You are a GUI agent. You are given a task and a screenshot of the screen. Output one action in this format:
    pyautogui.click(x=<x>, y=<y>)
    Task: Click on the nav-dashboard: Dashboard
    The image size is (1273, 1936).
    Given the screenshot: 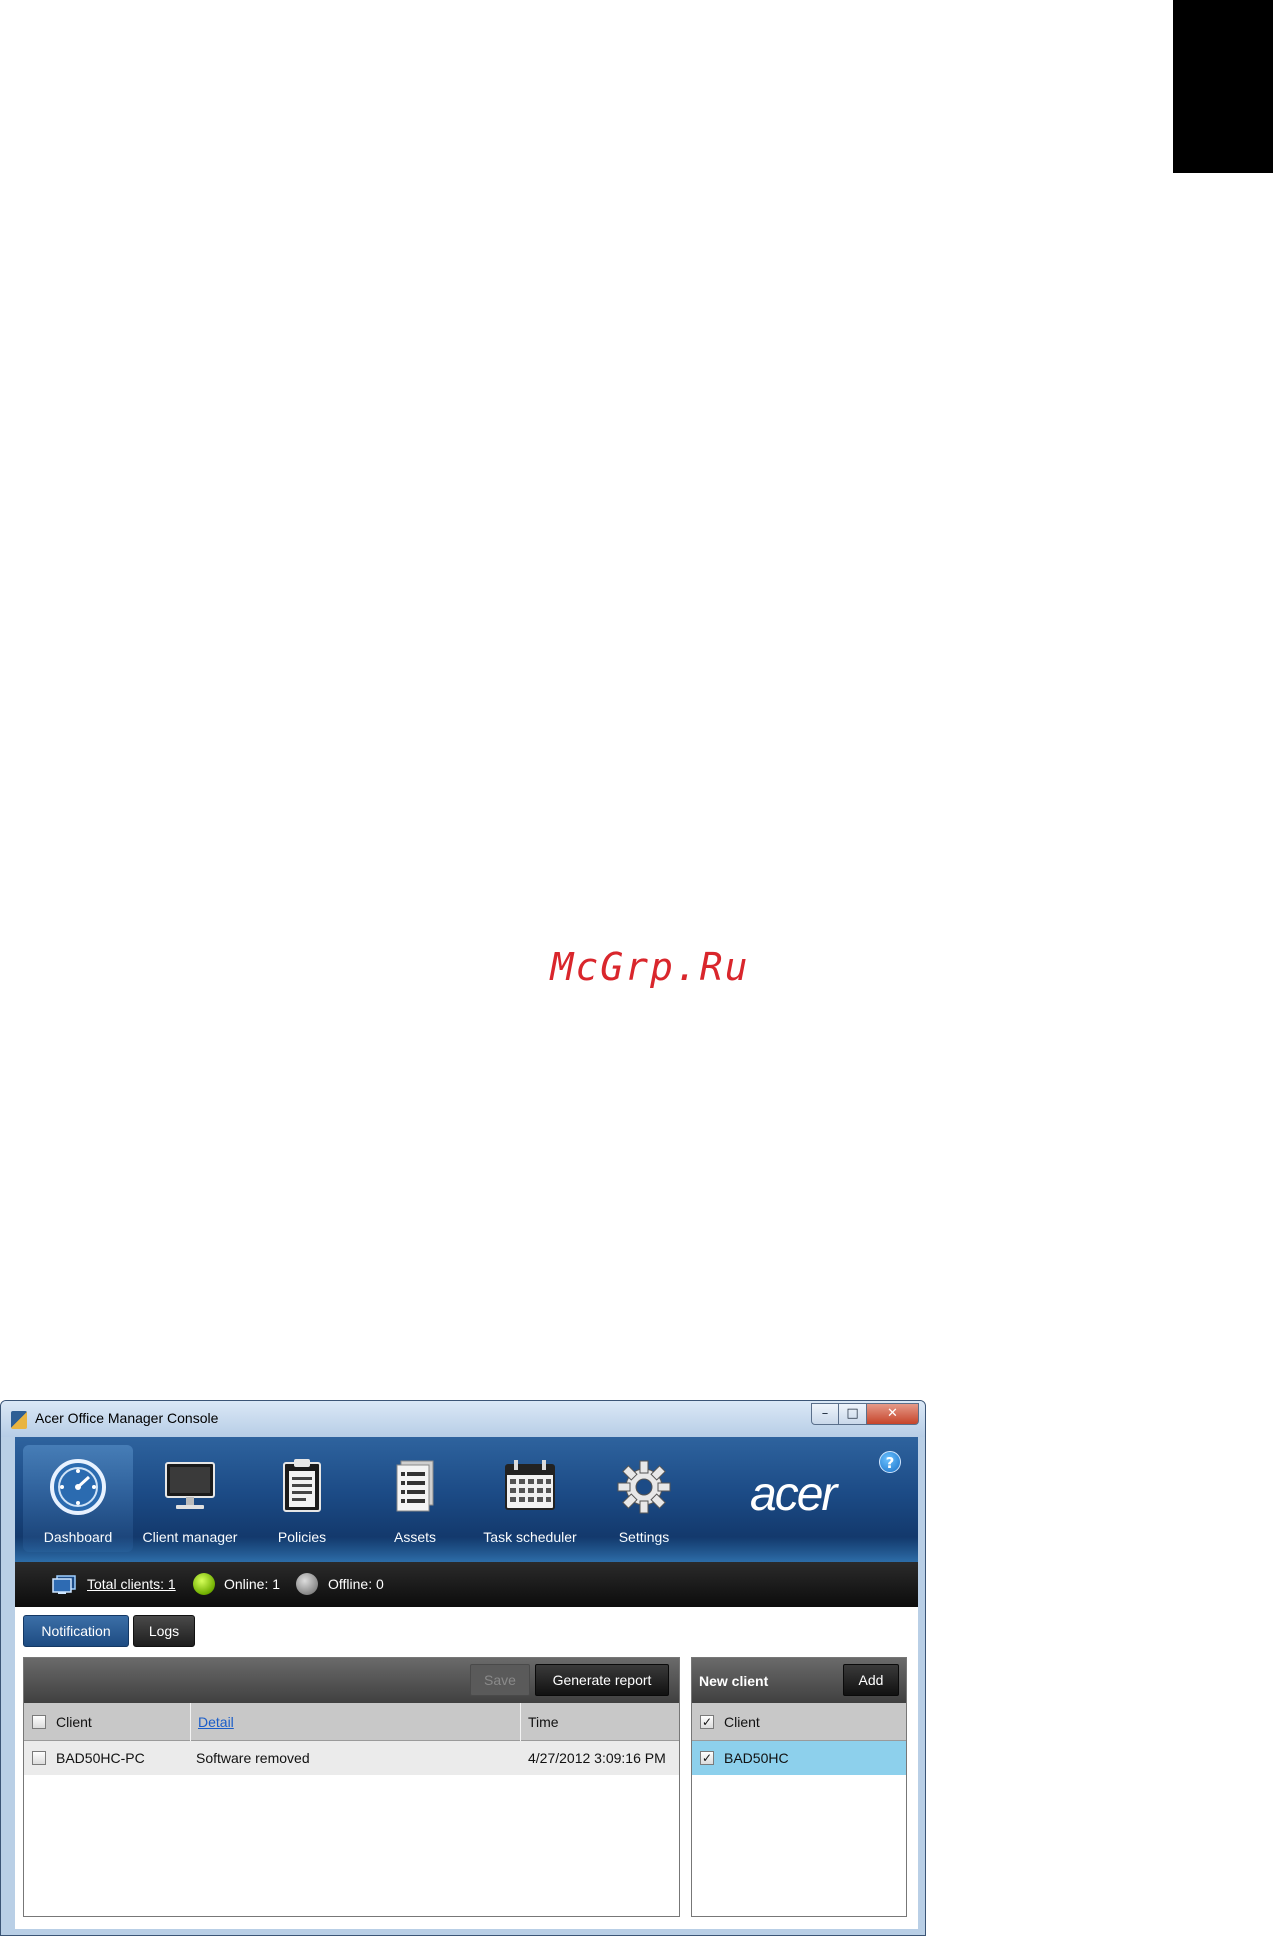 What is the action you would take?
    pyautogui.click(x=78, y=1498)
    